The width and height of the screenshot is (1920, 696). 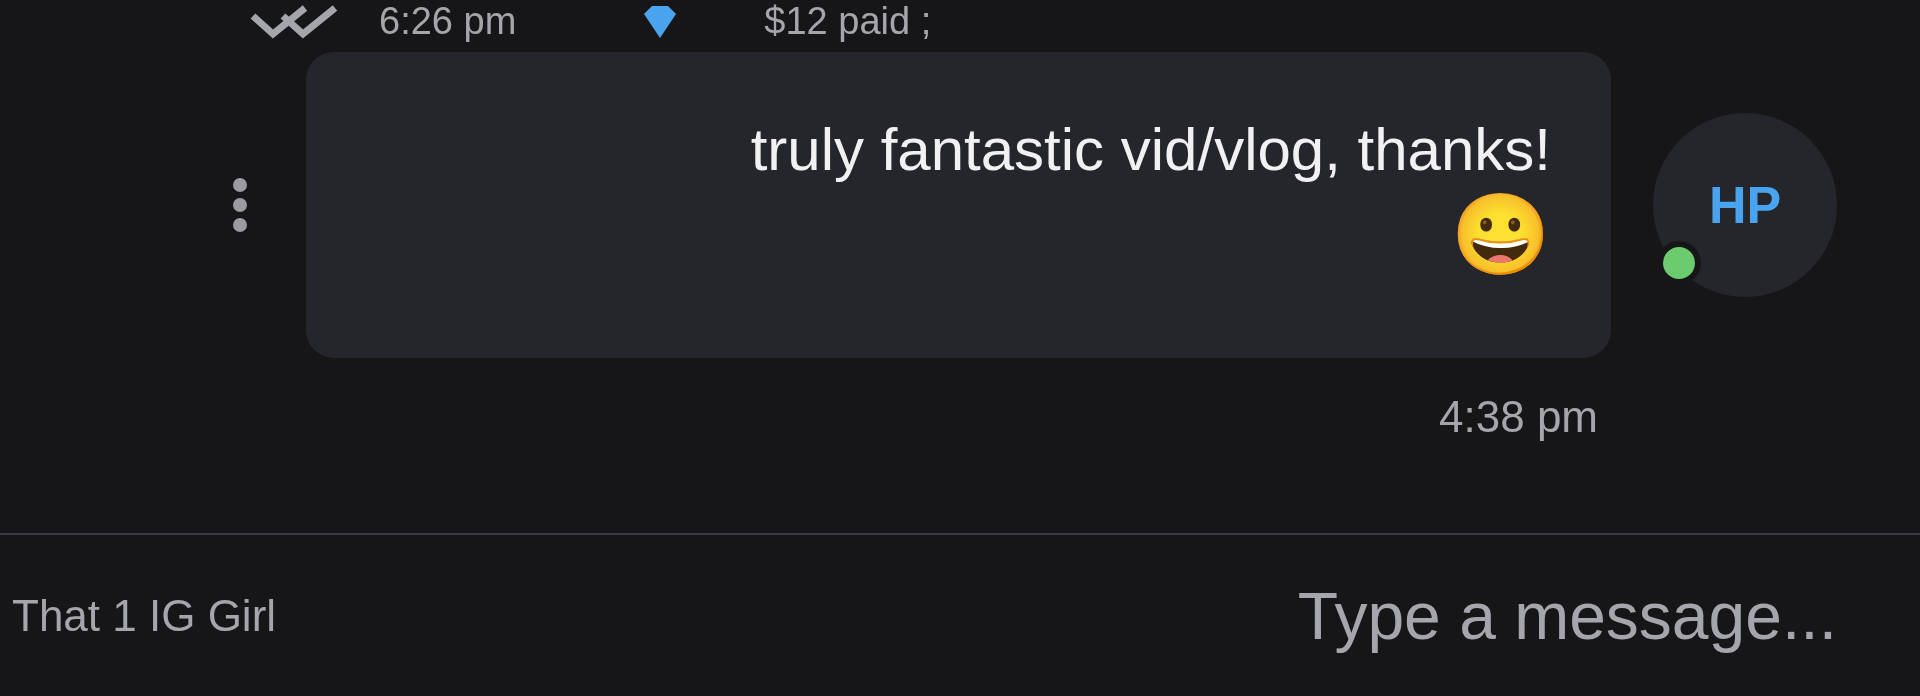 What do you see at coordinates (1150, 150) in the screenshot?
I see `message-text: truly fantastic vid/vlog, thanks!` at bounding box center [1150, 150].